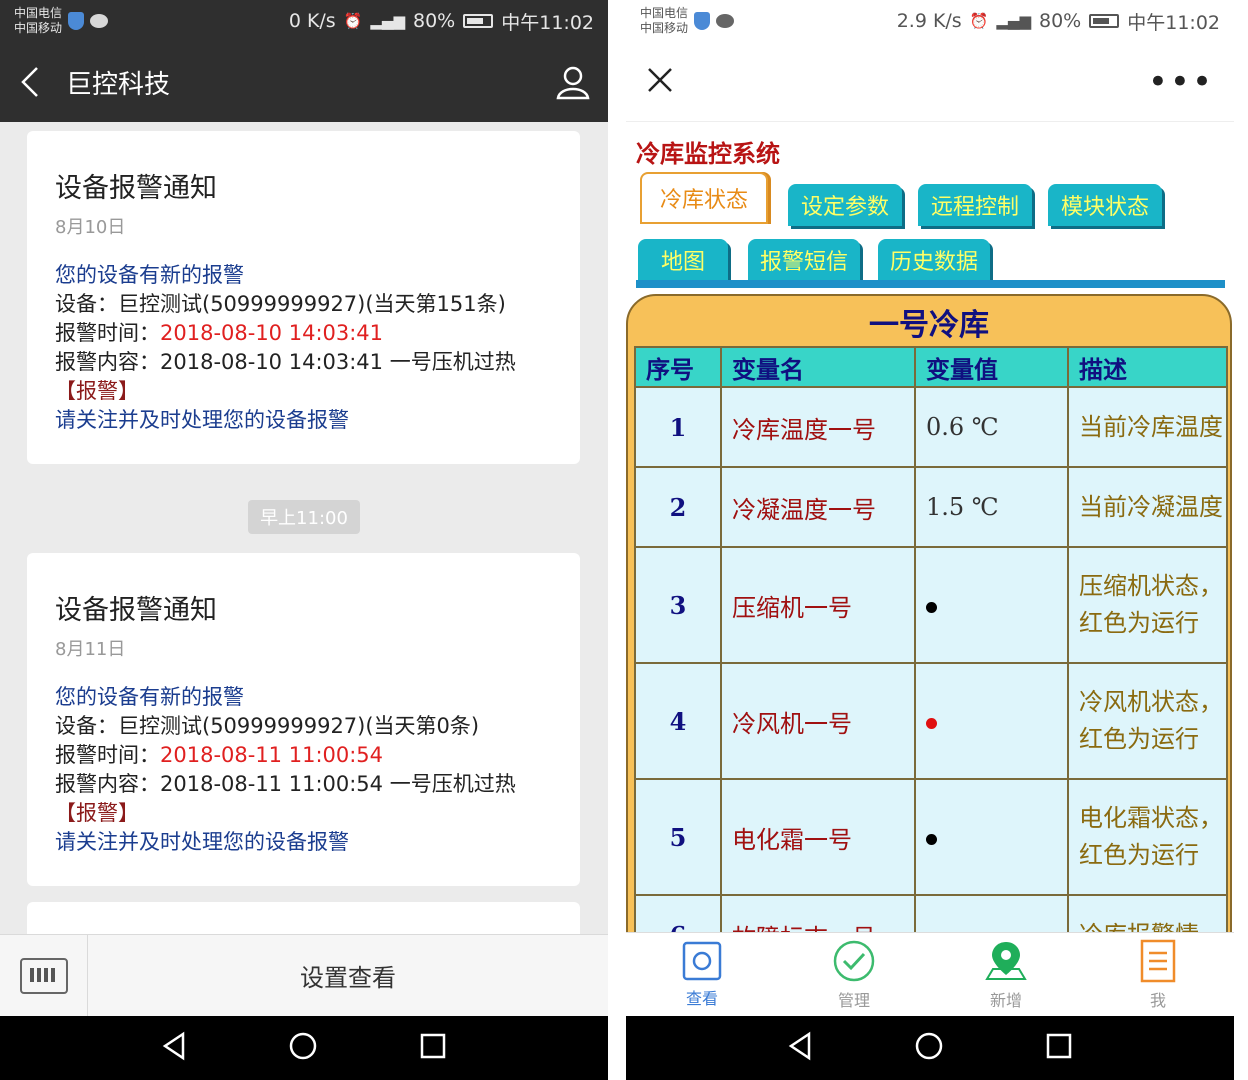  Describe the element at coordinates (1006, 960) in the screenshot. I see `location-pin-icon` at that location.